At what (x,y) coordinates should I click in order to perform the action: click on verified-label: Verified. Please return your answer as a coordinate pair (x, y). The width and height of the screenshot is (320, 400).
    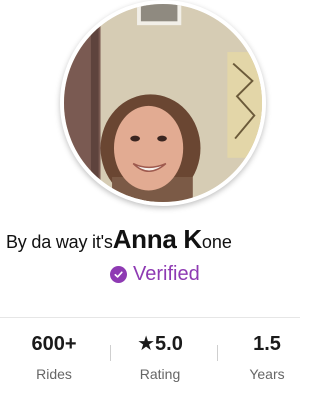
    Looking at the image, I should click on (166, 274).